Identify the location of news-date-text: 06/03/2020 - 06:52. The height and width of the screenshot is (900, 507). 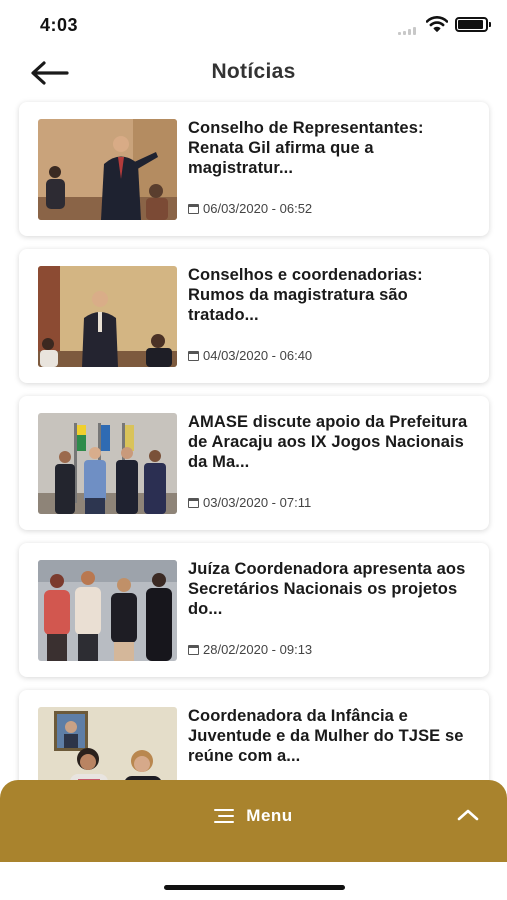
(258, 208).